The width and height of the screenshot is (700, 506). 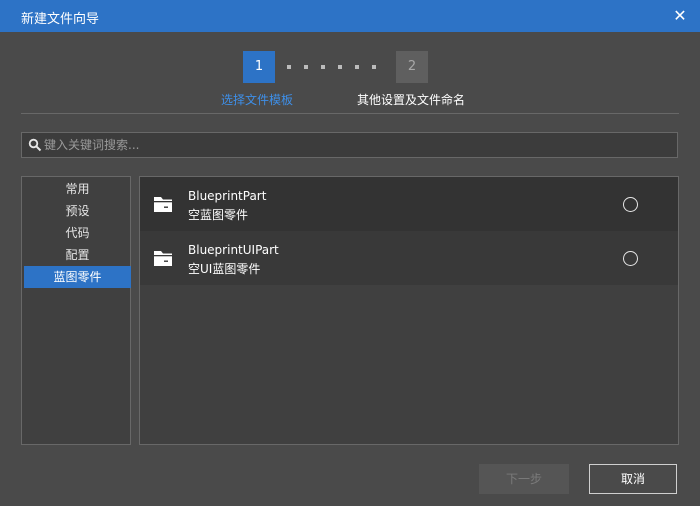 I want to click on search-box, so click(x=349, y=145).